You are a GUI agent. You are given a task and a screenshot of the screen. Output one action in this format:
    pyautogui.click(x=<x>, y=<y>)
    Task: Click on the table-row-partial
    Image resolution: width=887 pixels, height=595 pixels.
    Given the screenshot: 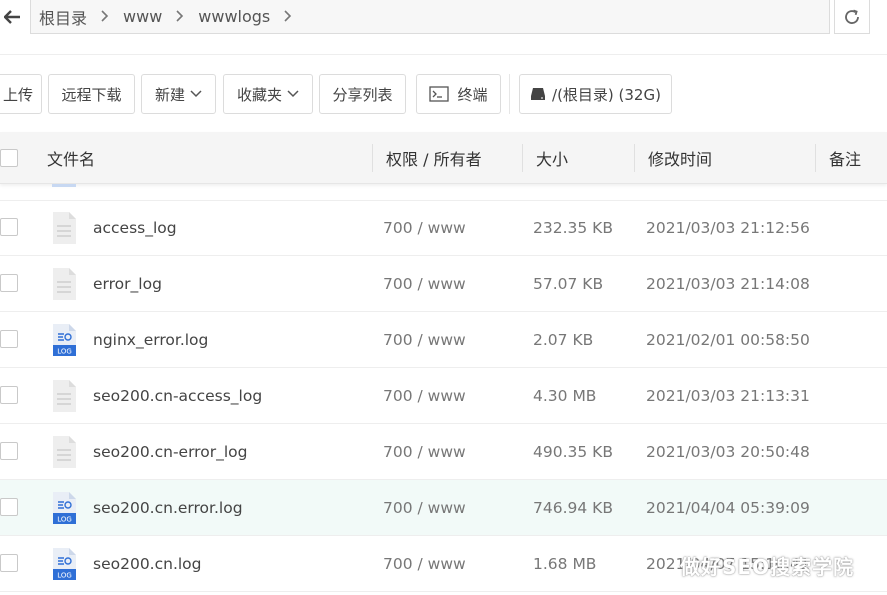 What is the action you would take?
    pyautogui.click(x=443, y=192)
    